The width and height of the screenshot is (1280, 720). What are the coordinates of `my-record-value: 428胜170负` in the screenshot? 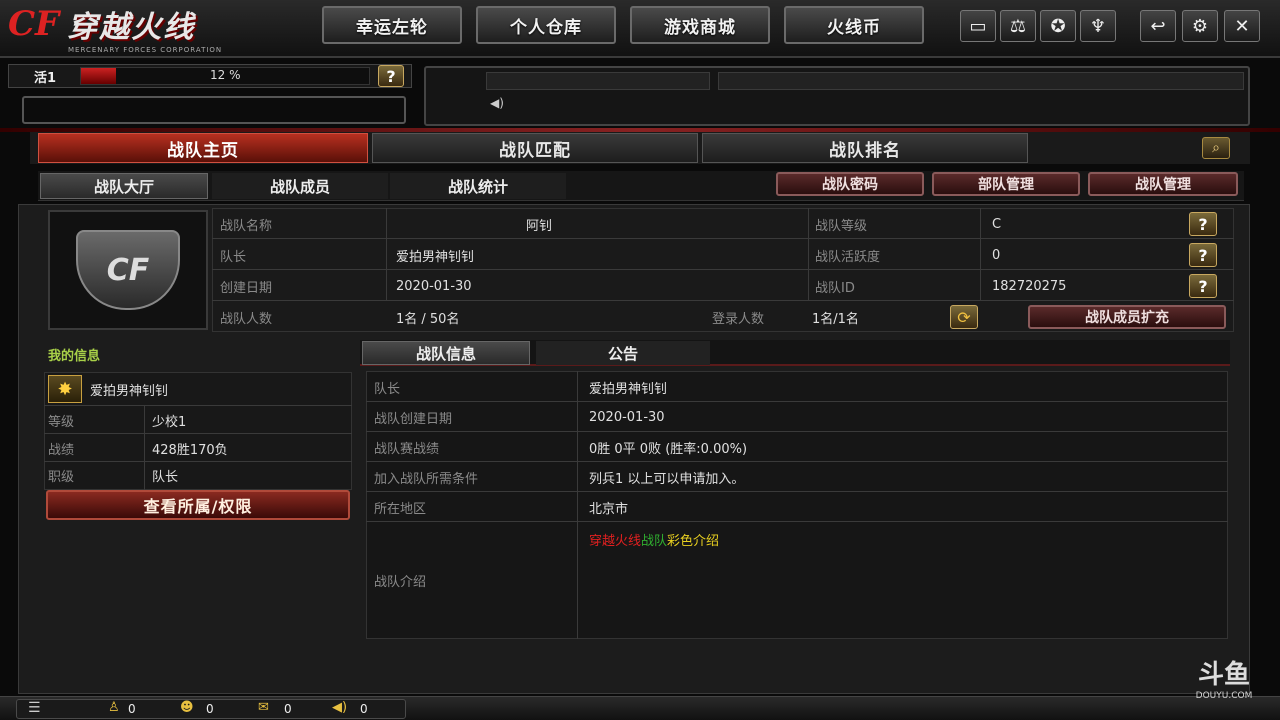 It's located at (190, 450).